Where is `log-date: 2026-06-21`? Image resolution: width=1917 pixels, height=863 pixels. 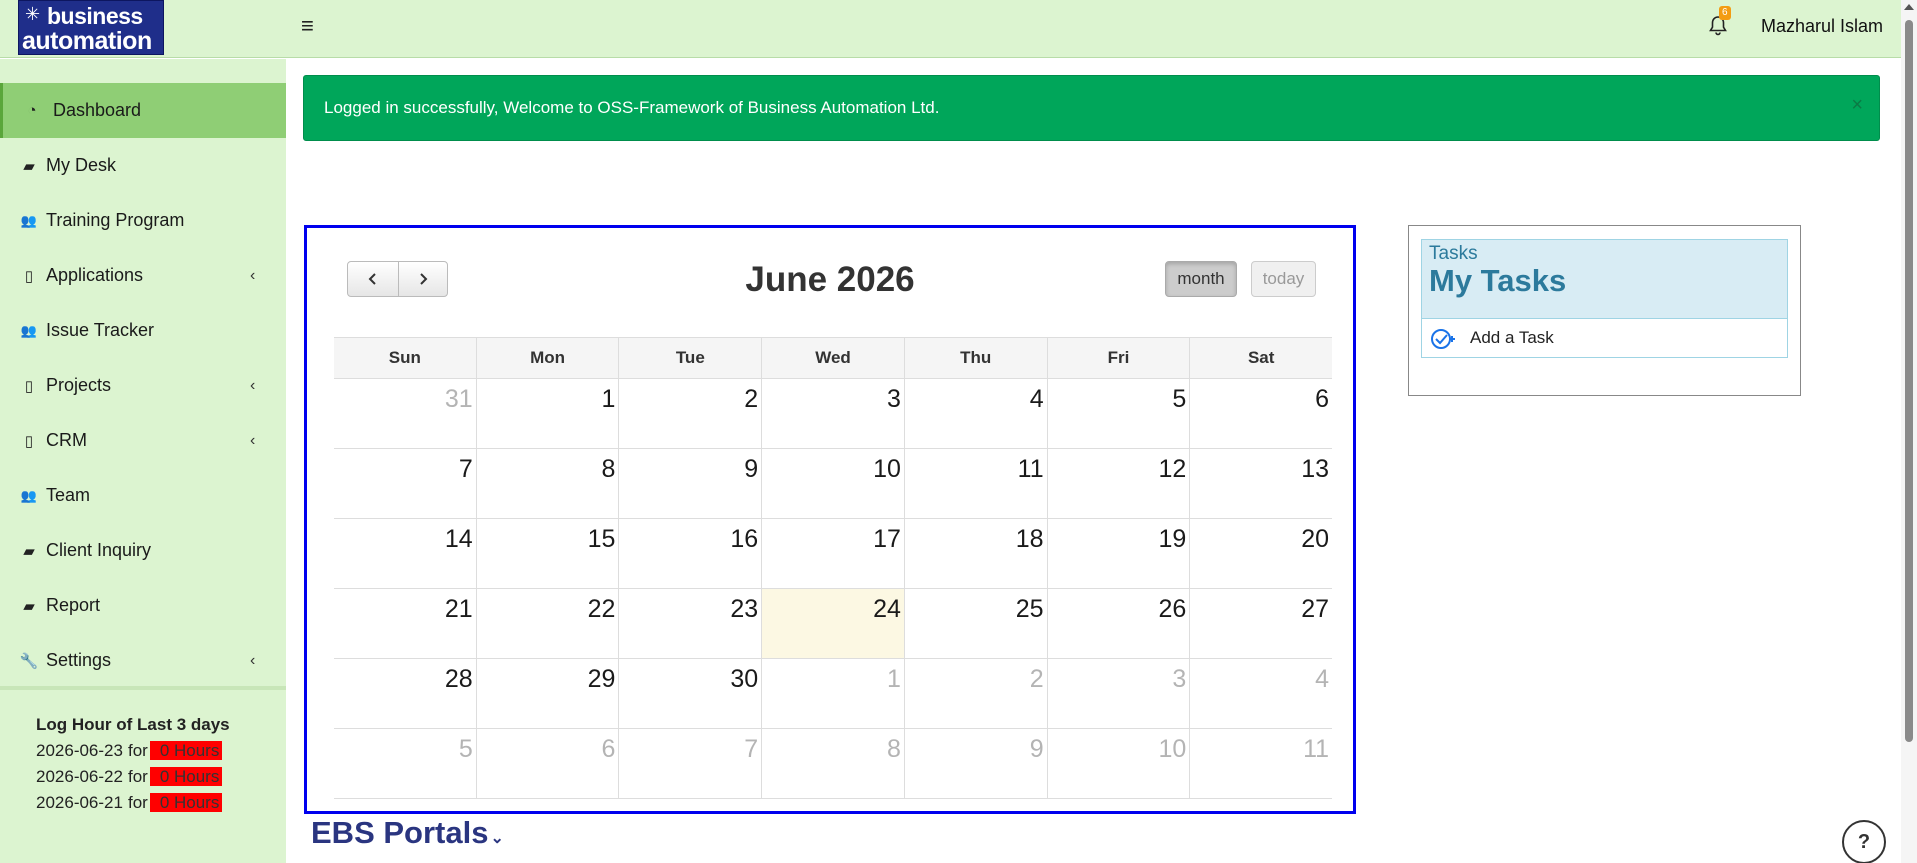 log-date: 2026-06-21 is located at coordinates (79, 802).